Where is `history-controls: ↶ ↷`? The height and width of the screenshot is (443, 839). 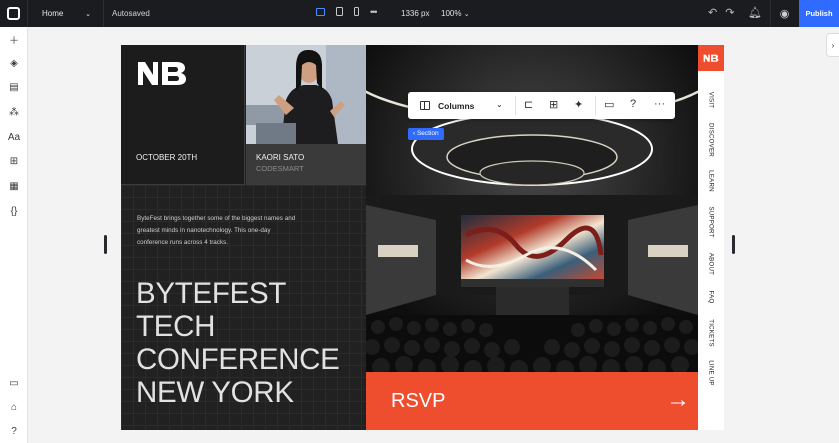
history-controls: ↶ ↷ is located at coordinates (721, 12).